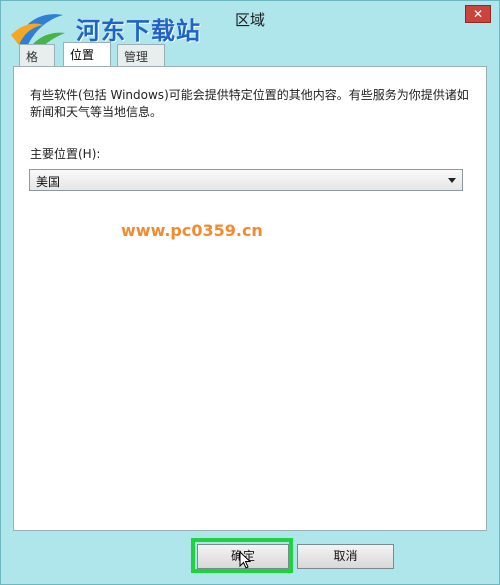 This screenshot has width=500, height=585. What do you see at coordinates (141, 55) in the screenshot?
I see `tab-administrative: 管理` at bounding box center [141, 55].